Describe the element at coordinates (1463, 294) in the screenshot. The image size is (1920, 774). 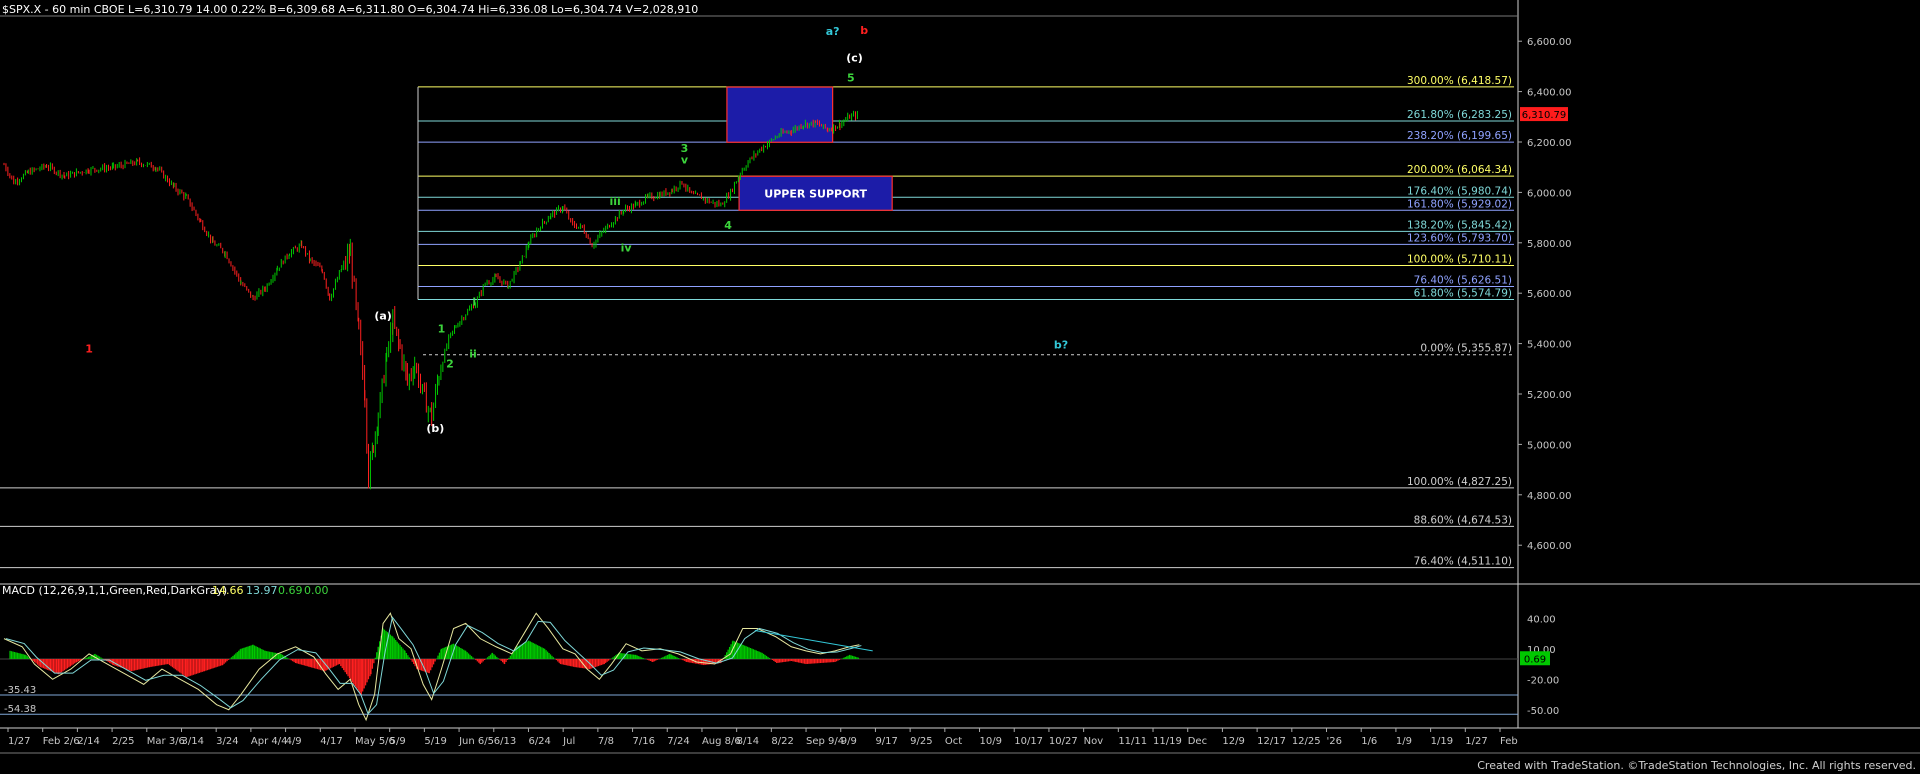
I see `fib-label-10: 61.80% (5,574.79)` at that location.